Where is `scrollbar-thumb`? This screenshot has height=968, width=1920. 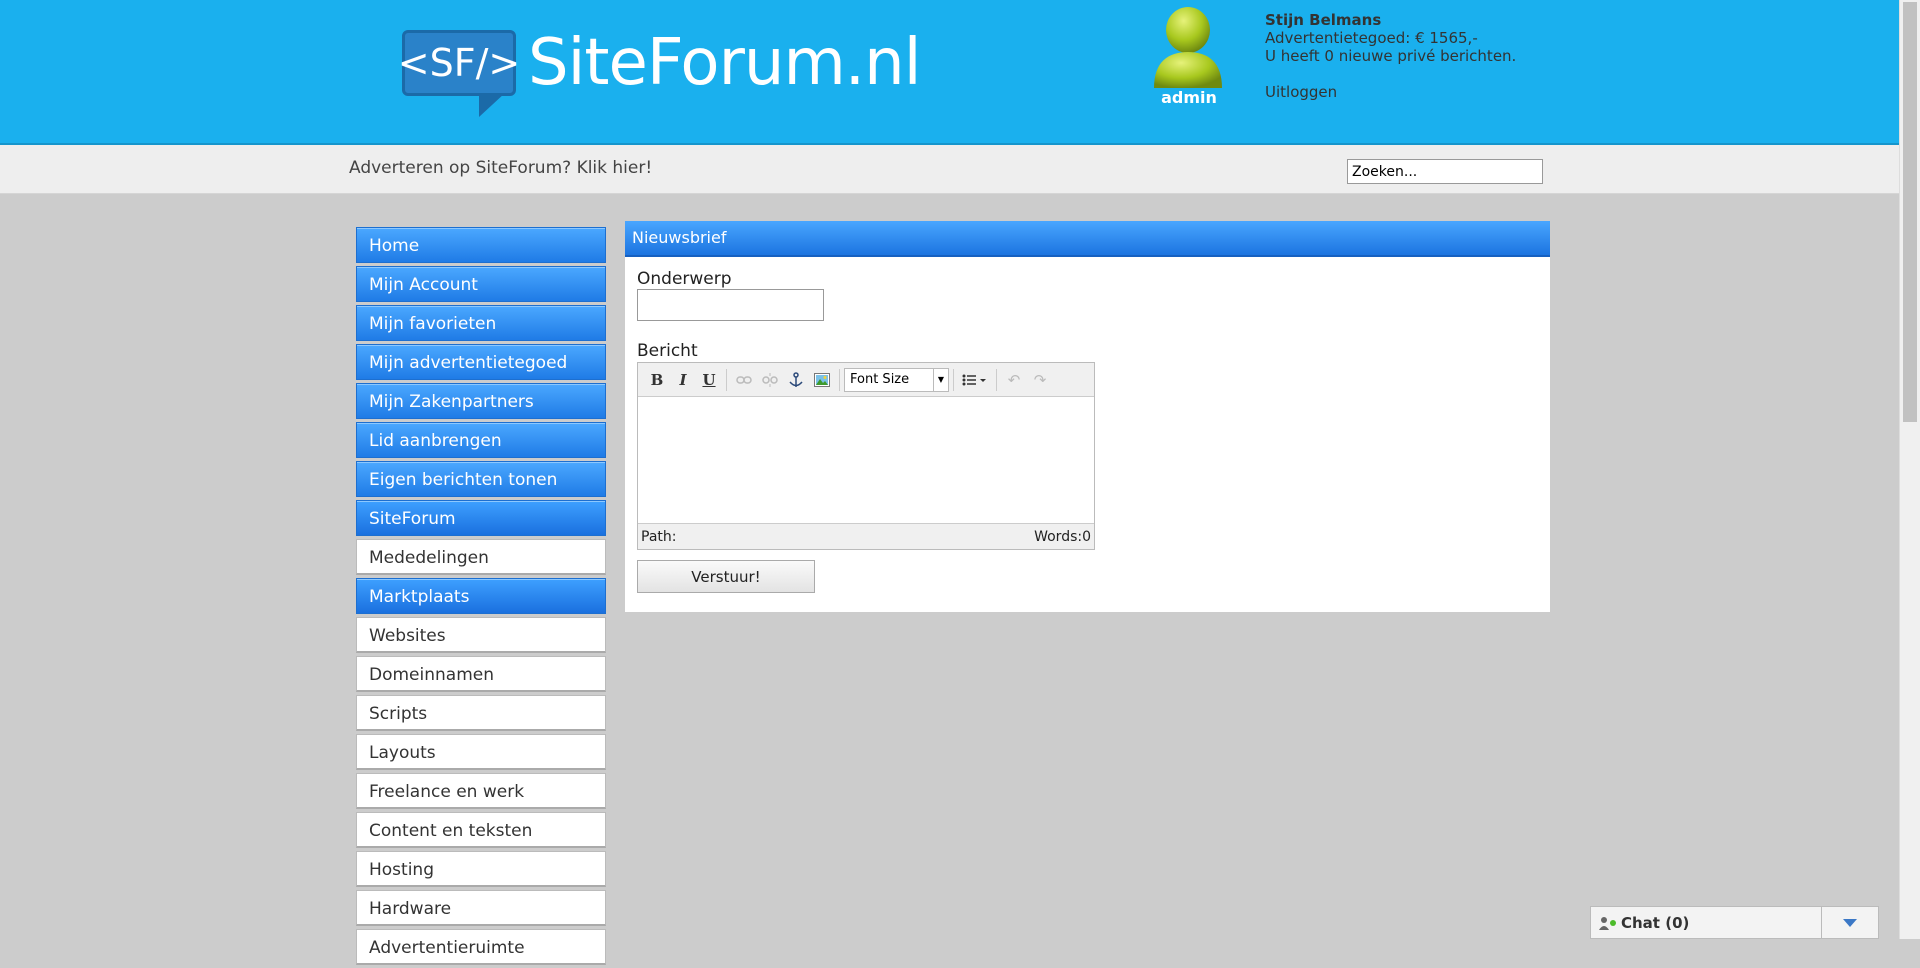 scrollbar-thumb is located at coordinates (1910, 212).